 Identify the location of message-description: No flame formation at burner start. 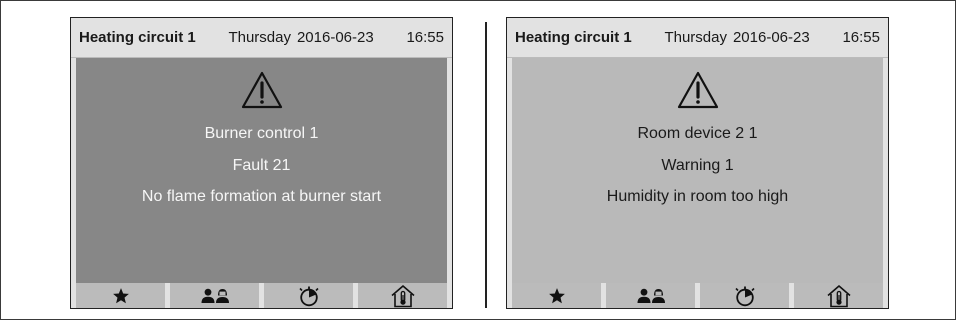
(261, 196).